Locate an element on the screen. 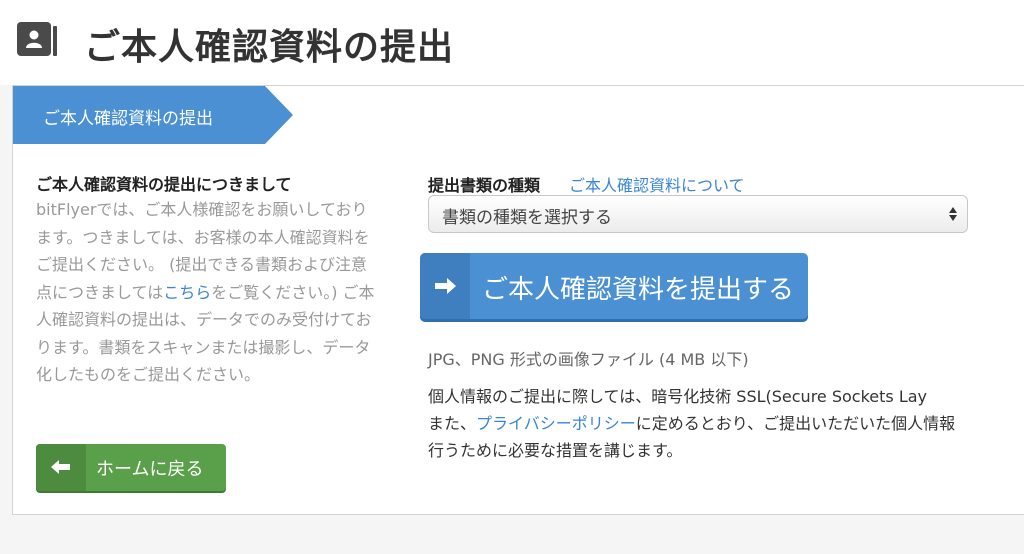 The width and height of the screenshot is (1024, 554). doc-type-select-value: 書類の種類を選択する is located at coordinates (527, 218).